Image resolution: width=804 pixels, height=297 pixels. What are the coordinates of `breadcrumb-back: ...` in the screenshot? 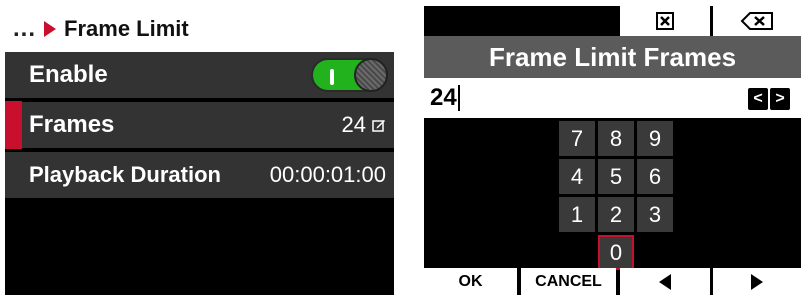 It's located at (24, 29).